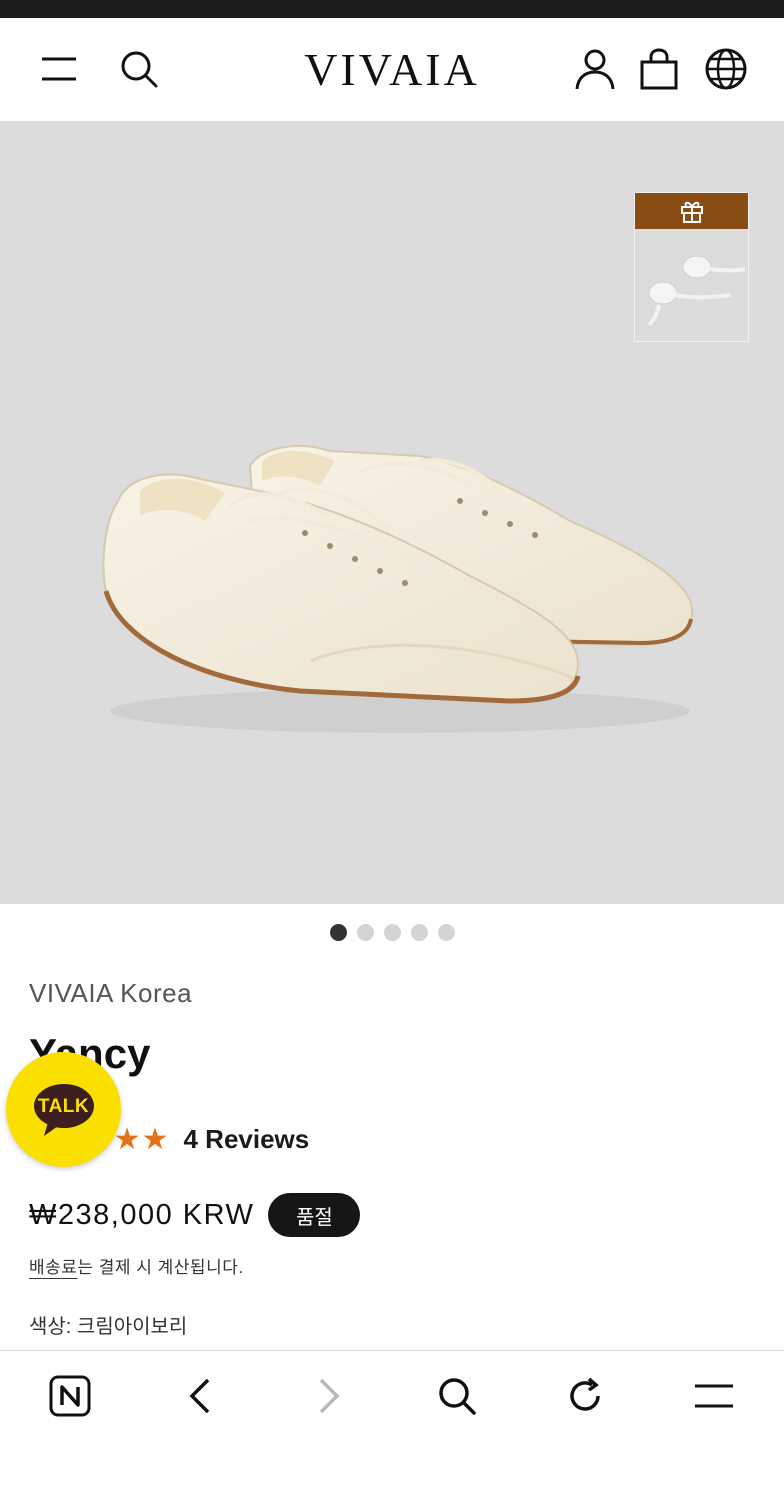 The height and width of the screenshot is (1500, 784). What do you see at coordinates (314, 1215) in the screenshot?
I see `sold-out-badge: 품절` at bounding box center [314, 1215].